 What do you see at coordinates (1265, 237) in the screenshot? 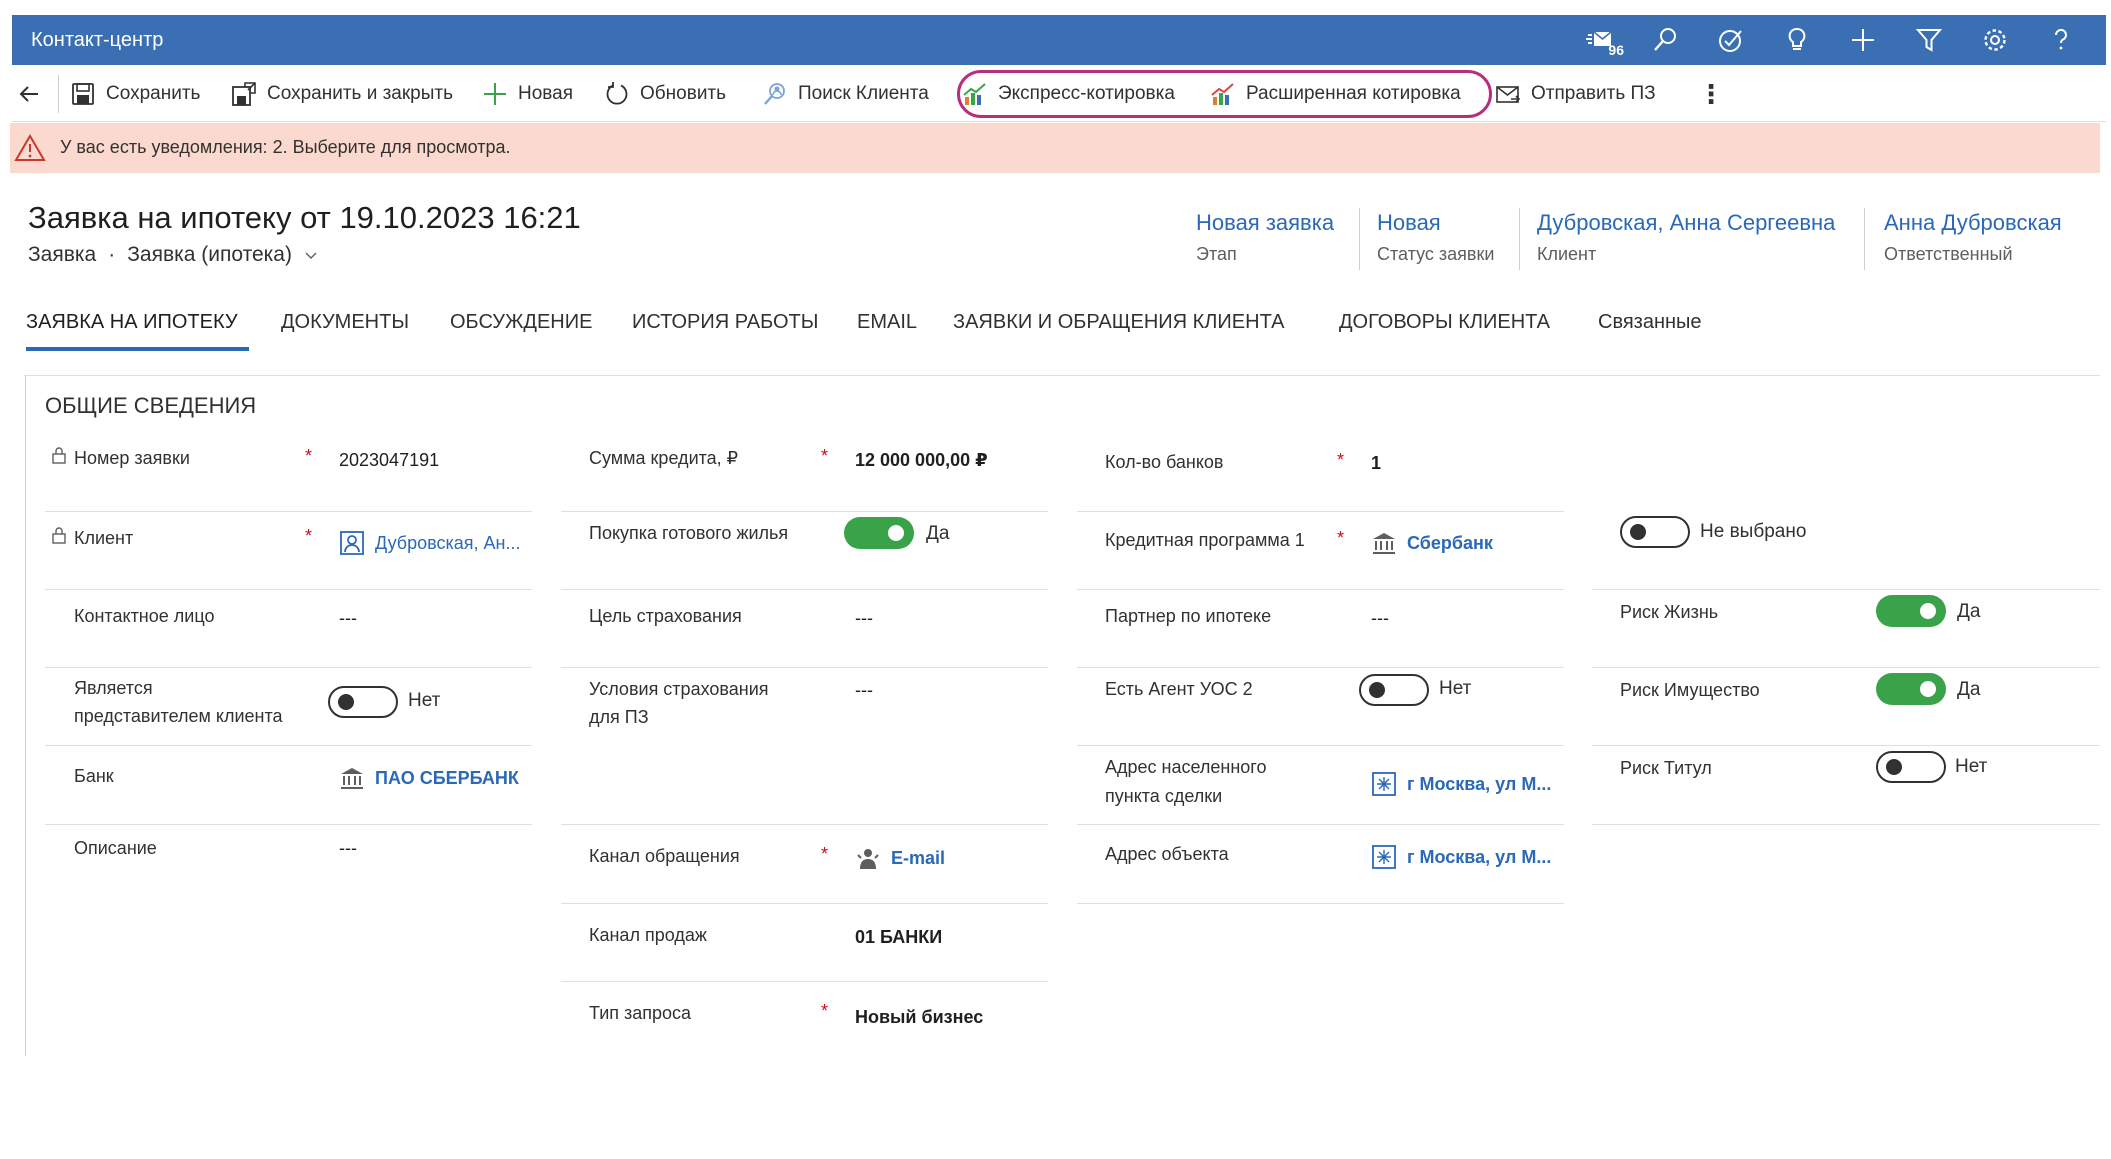
I see `header-field-stage: Новая заявка Этап` at bounding box center [1265, 237].